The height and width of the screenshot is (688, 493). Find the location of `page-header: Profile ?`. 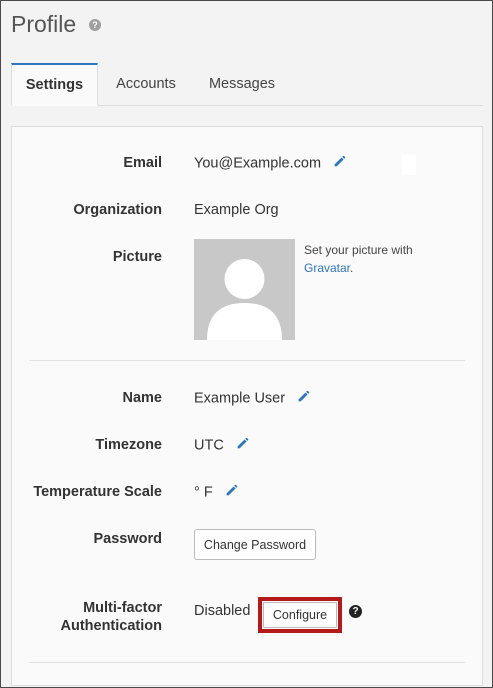

page-header: Profile ? is located at coordinates (56, 24).